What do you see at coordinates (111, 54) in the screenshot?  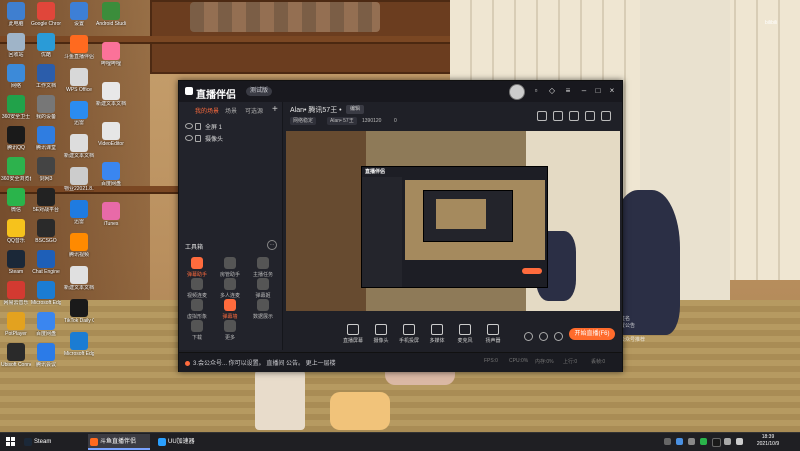 I see `desktop-shortcut: 哔哩哔哩` at bounding box center [111, 54].